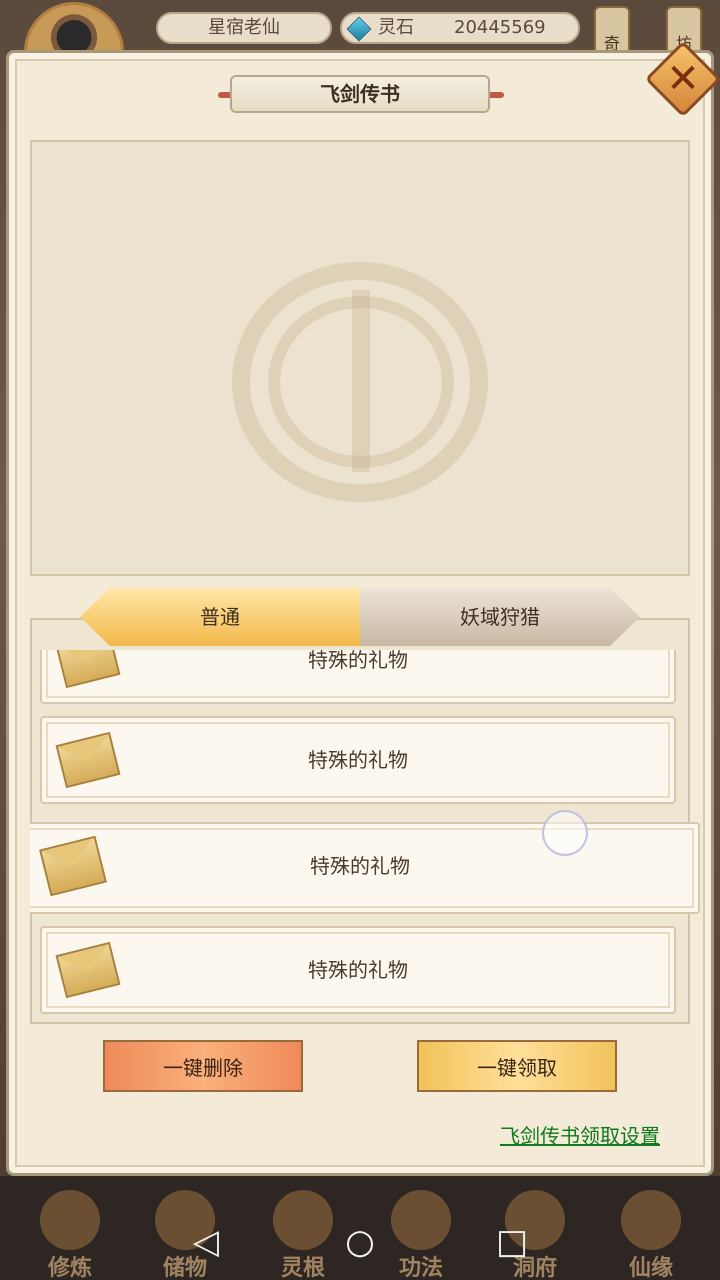 Image resolution: width=720 pixels, height=1280 pixels. What do you see at coordinates (69, 1268) in the screenshot?
I see `nav-label: 修炼` at bounding box center [69, 1268].